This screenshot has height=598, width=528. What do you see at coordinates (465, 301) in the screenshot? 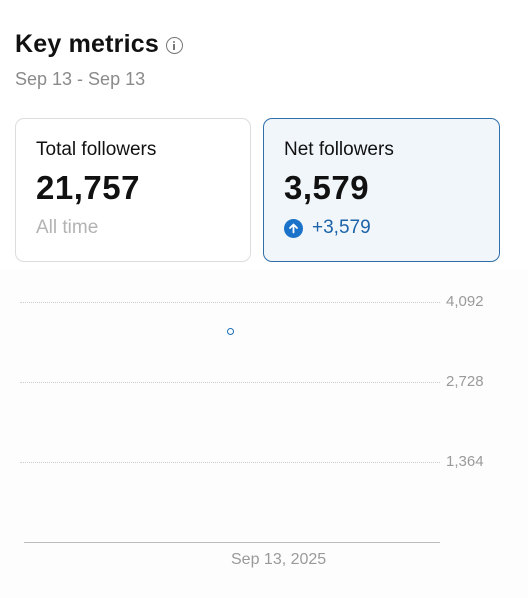
I see `y-tick-label: 4,092` at bounding box center [465, 301].